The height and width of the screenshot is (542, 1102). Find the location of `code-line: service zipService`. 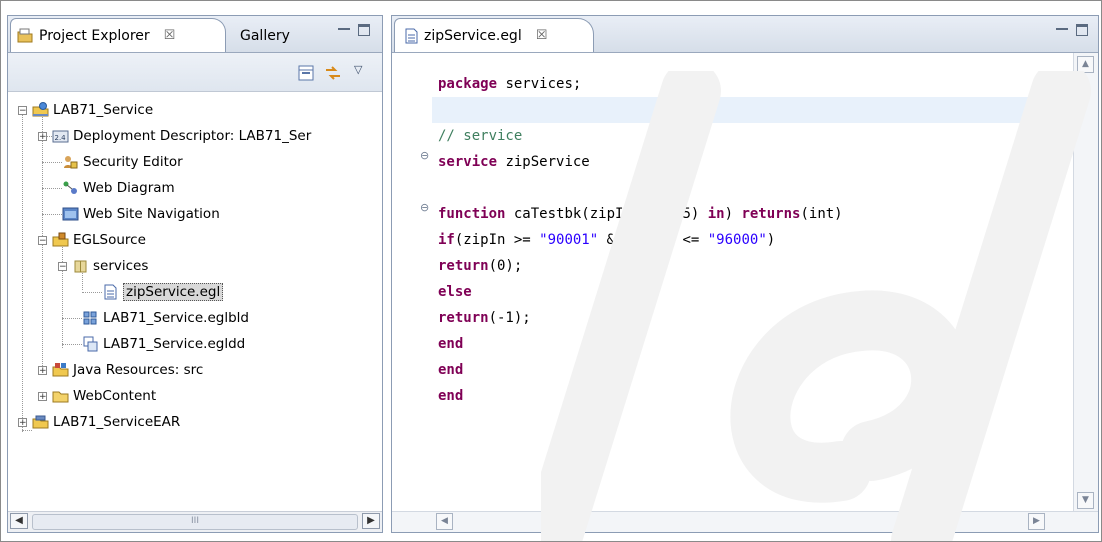

code-line: service zipService is located at coordinates (514, 162).